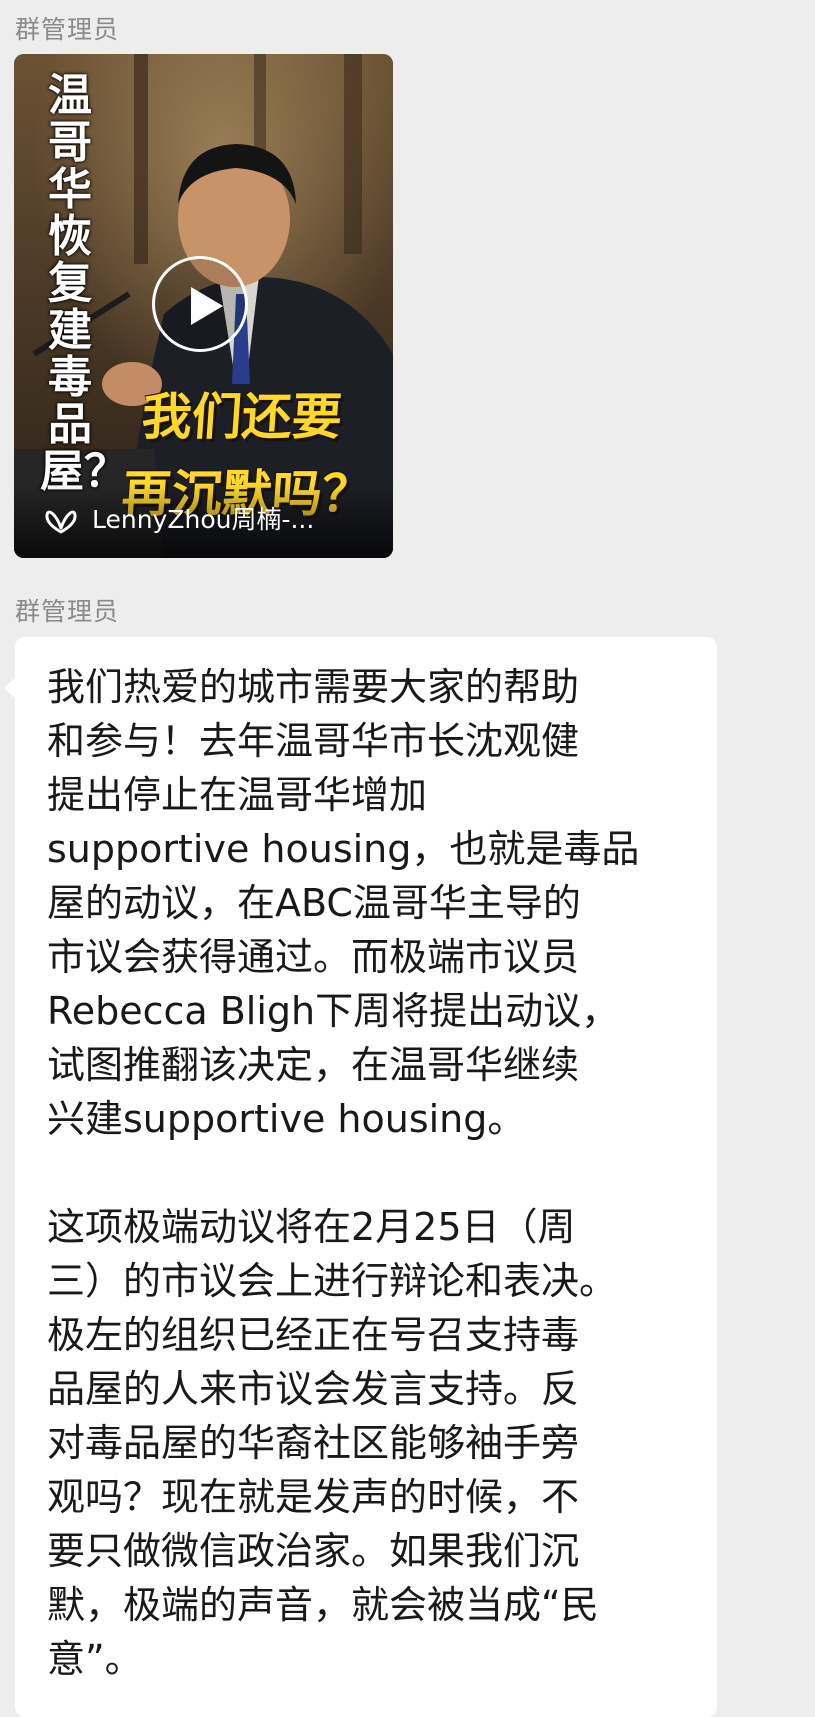 This screenshot has height=1717, width=815. Describe the element at coordinates (237, 795) in the screenshot. I see `message-line: 提出停止在温哥华增加` at that location.